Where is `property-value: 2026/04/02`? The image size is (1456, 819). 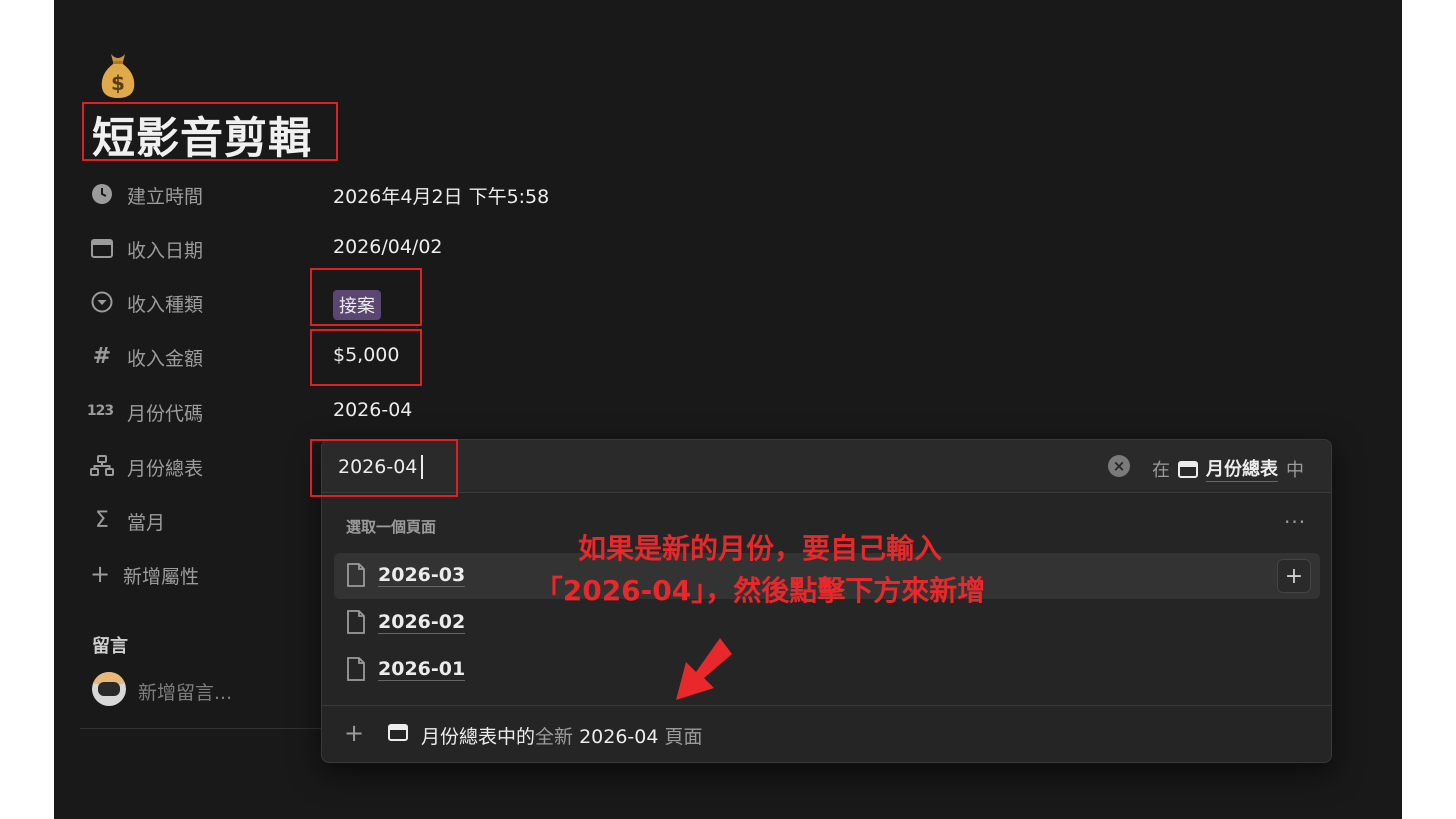 property-value: 2026/04/02 is located at coordinates (388, 247).